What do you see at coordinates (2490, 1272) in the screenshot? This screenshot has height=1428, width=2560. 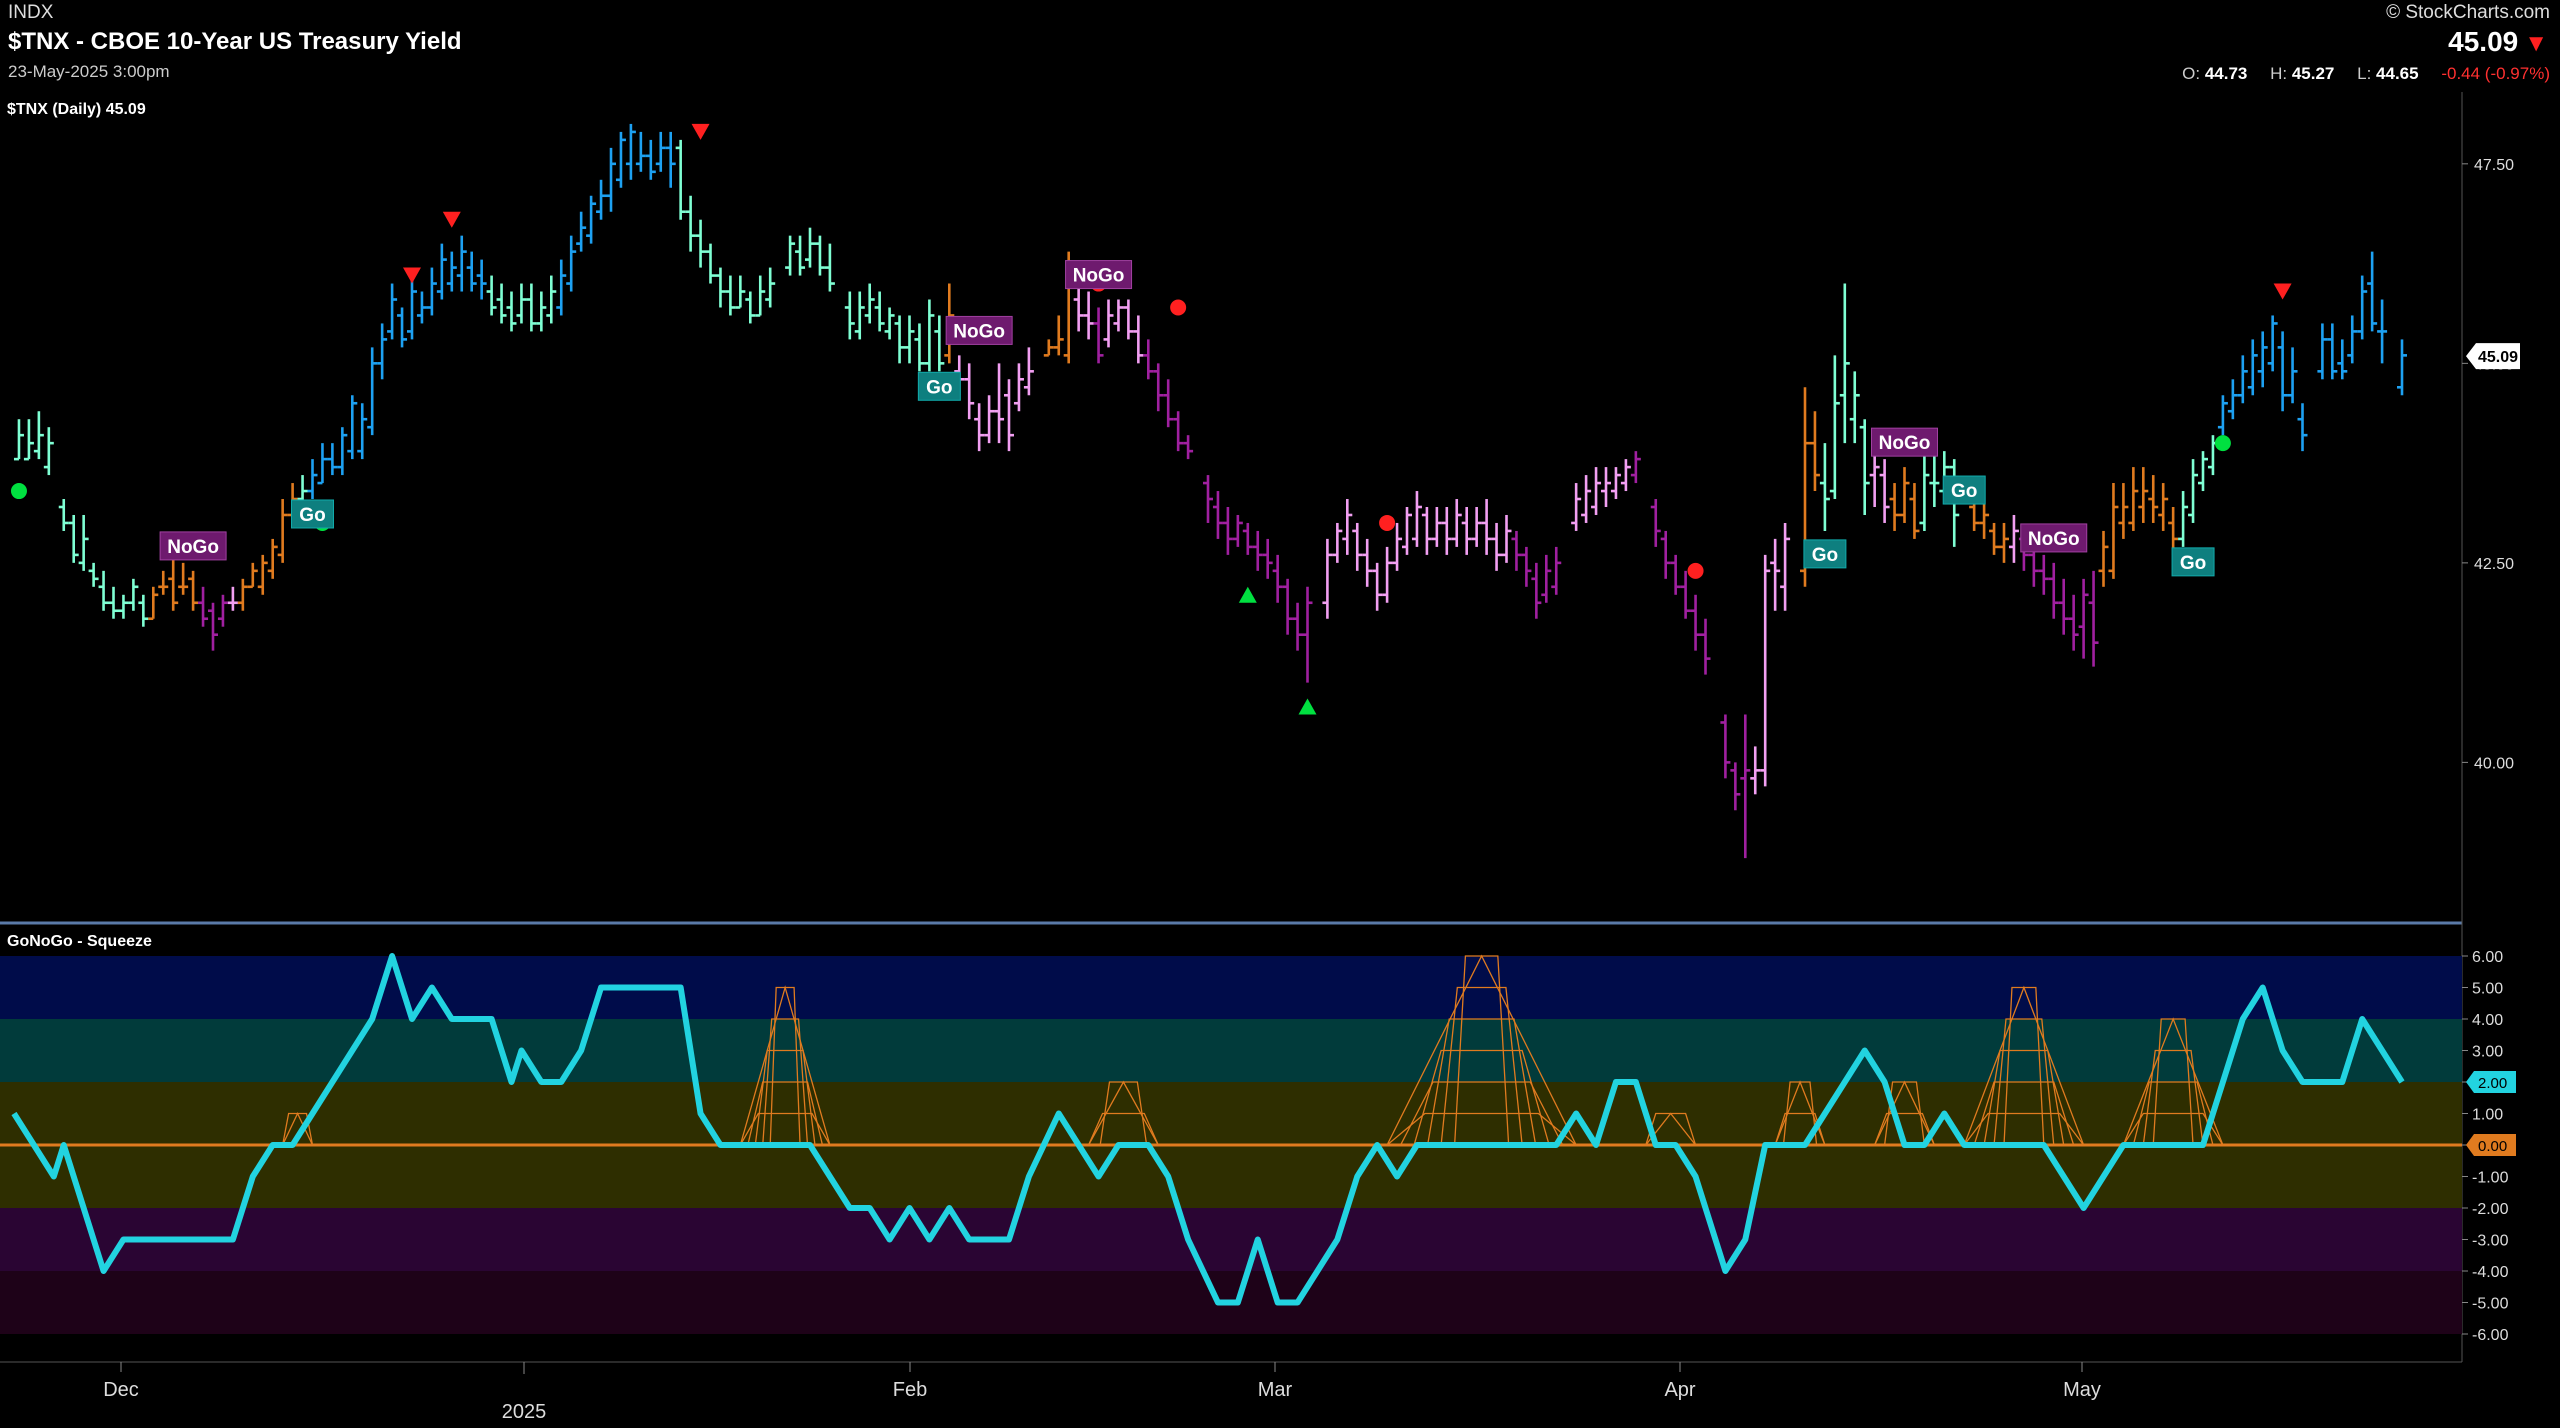 I see `oscillator-tick-label: -4.00` at bounding box center [2490, 1272].